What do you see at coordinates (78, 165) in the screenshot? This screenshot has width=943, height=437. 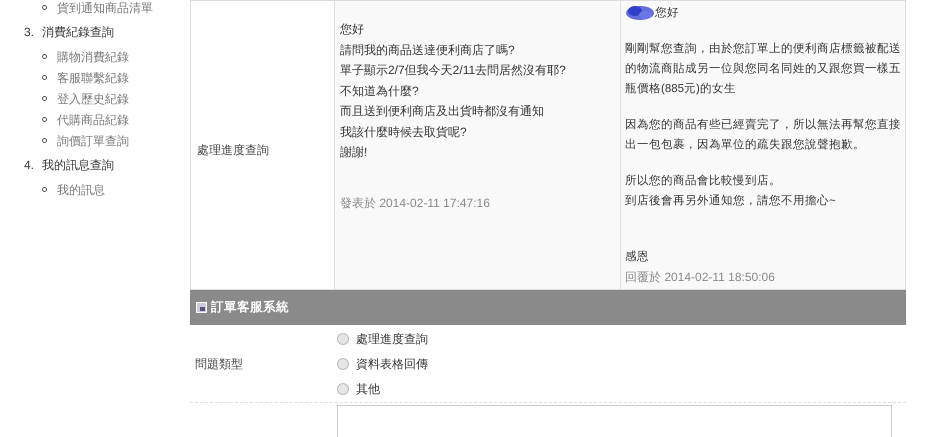 I see `section-heading: 我的訊息查詢` at bounding box center [78, 165].